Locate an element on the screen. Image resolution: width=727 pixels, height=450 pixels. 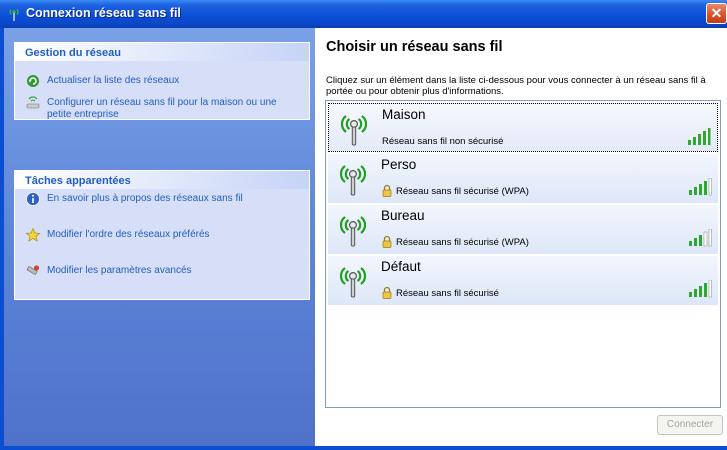
panel-header: Gestion du réseau is located at coordinates (162, 52).